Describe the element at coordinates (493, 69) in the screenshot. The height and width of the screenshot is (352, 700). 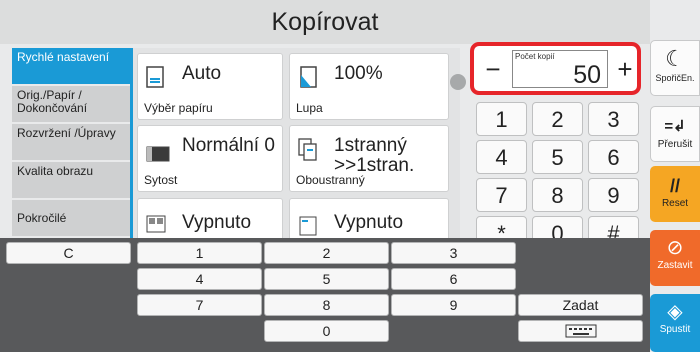
I see `decrement-button: −` at that location.